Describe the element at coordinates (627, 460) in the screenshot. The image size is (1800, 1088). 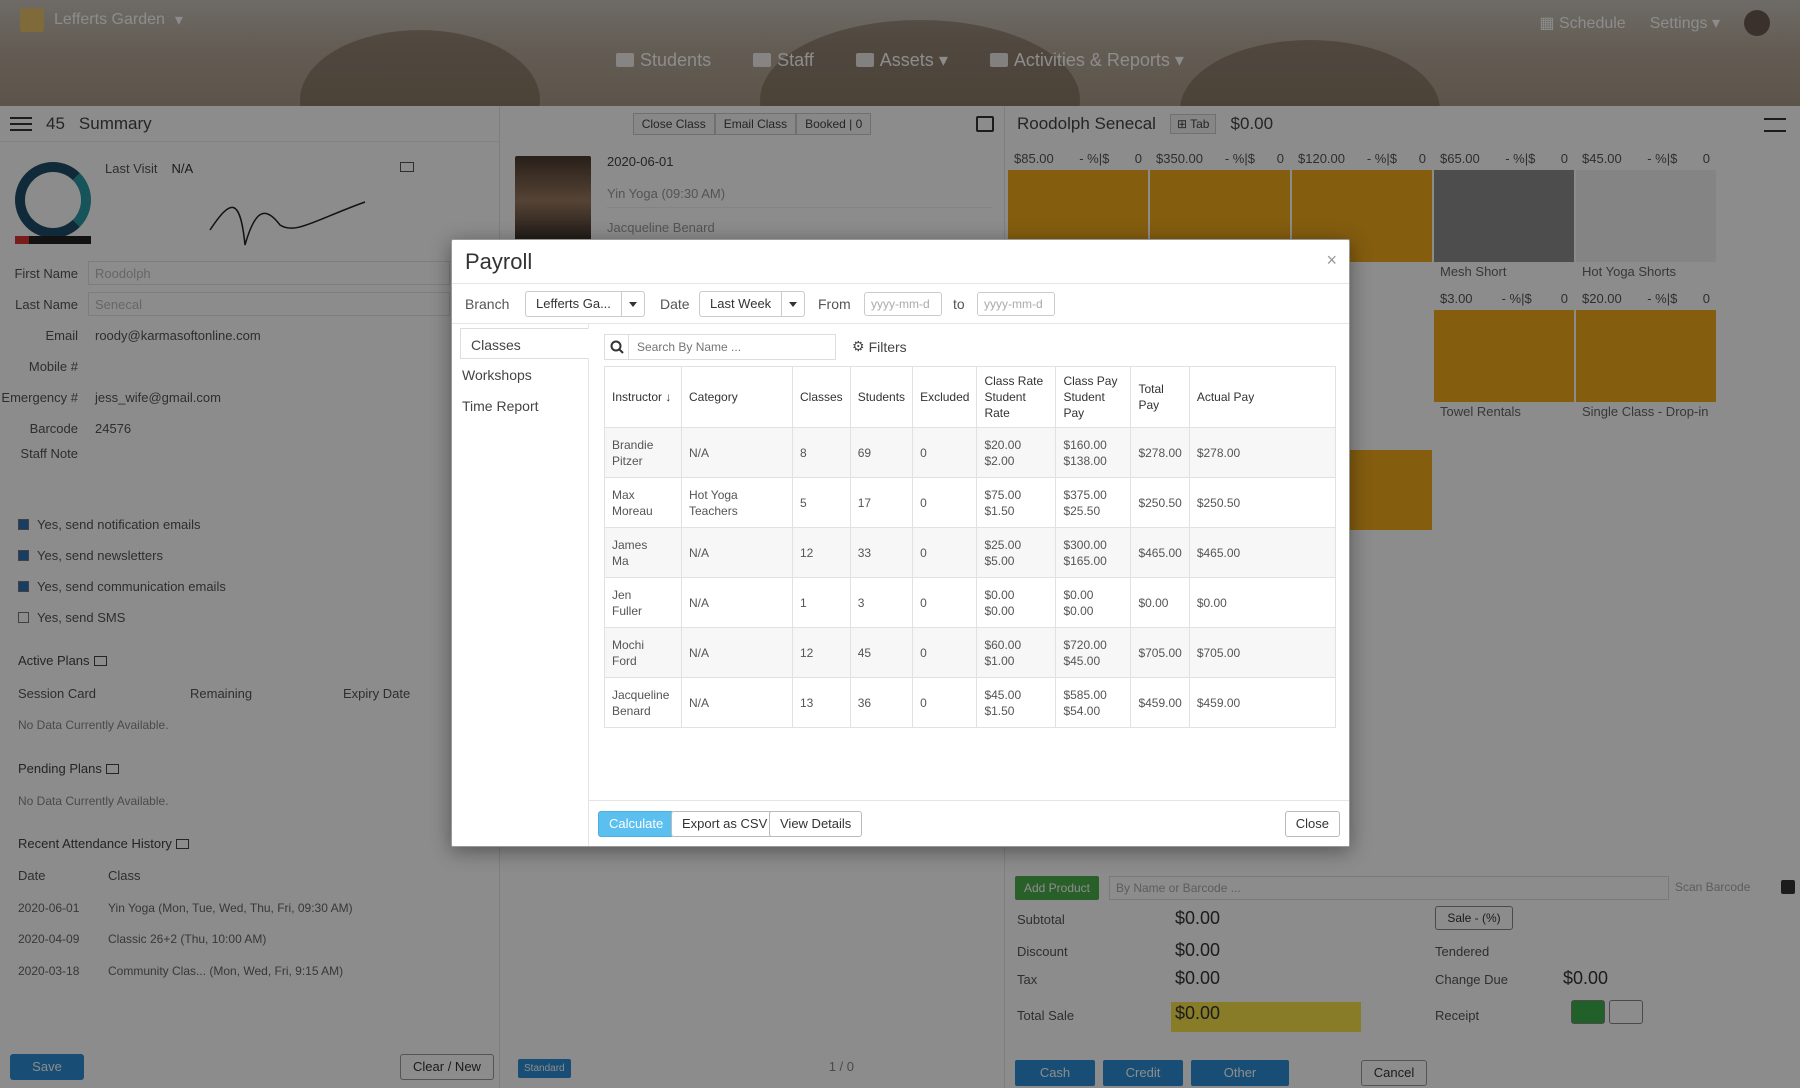
I see `instructor-last: Pitzer` at that location.